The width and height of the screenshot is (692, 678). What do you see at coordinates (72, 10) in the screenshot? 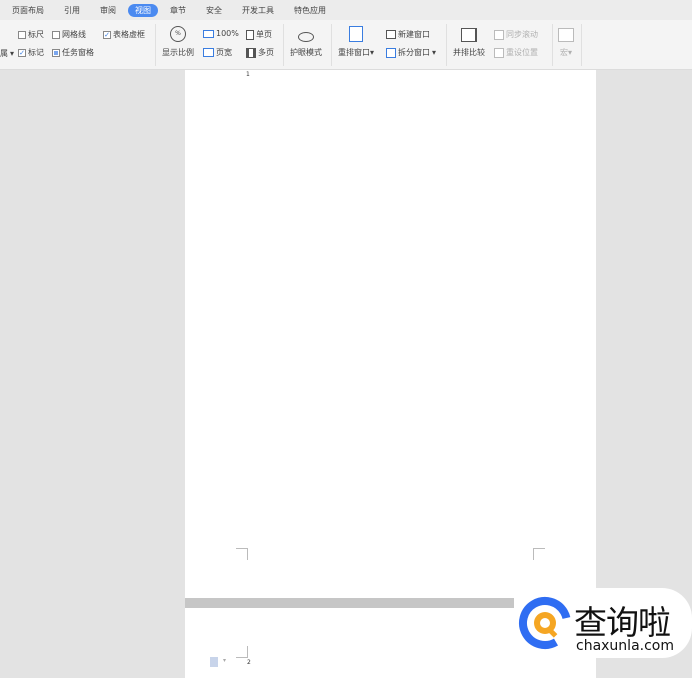
I see `tab-references: 引用` at bounding box center [72, 10].